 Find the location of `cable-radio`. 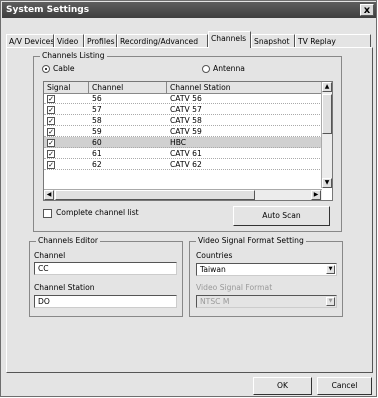

cable-radio is located at coordinates (46, 69).